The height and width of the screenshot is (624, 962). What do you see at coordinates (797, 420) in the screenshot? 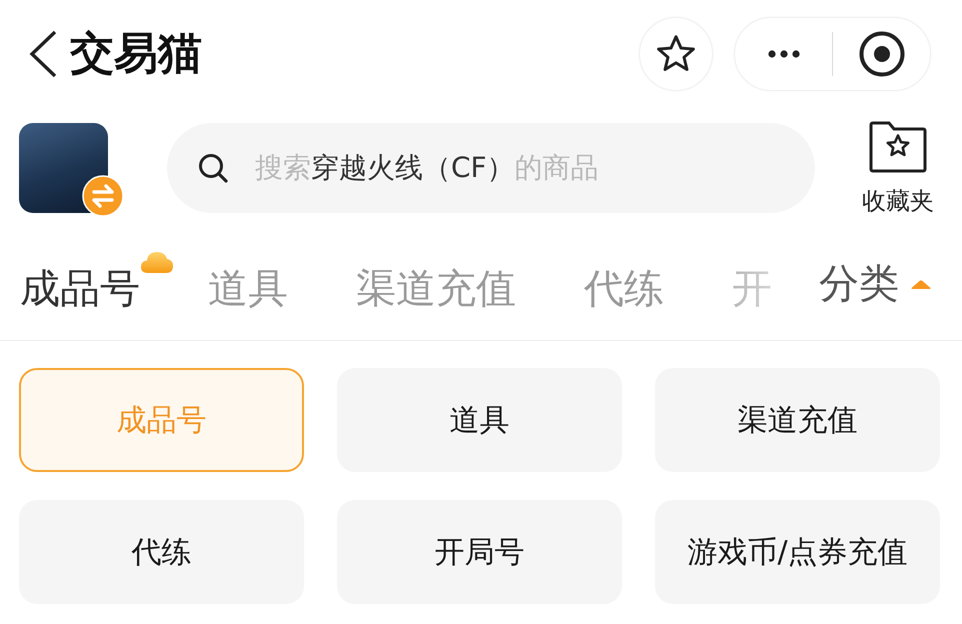
I see `category-option: 渠道充值` at bounding box center [797, 420].